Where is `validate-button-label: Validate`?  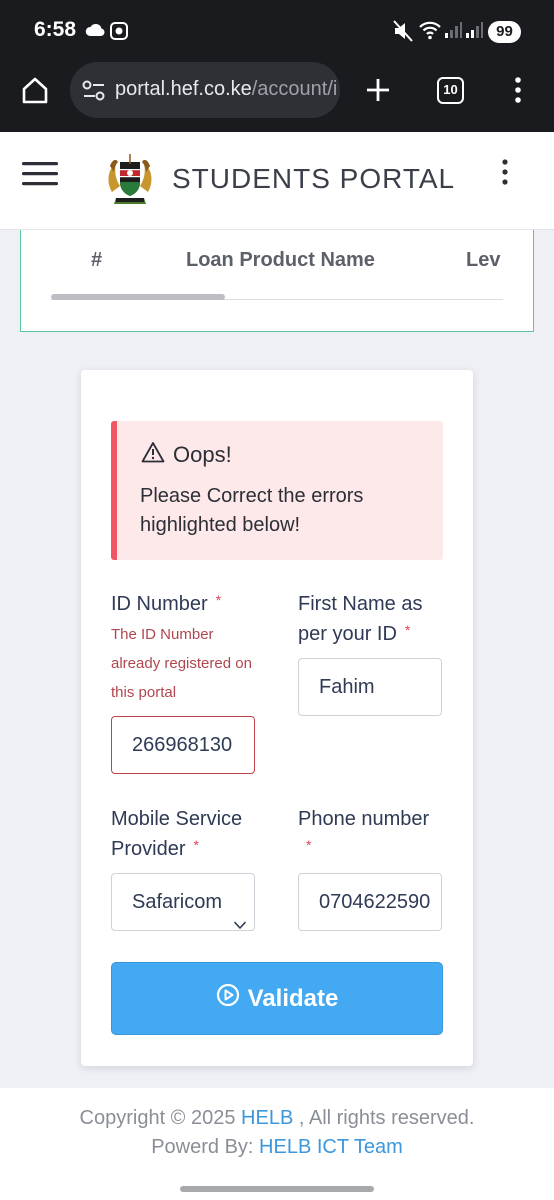
validate-button-label: Validate is located at coordinates (293, 998).